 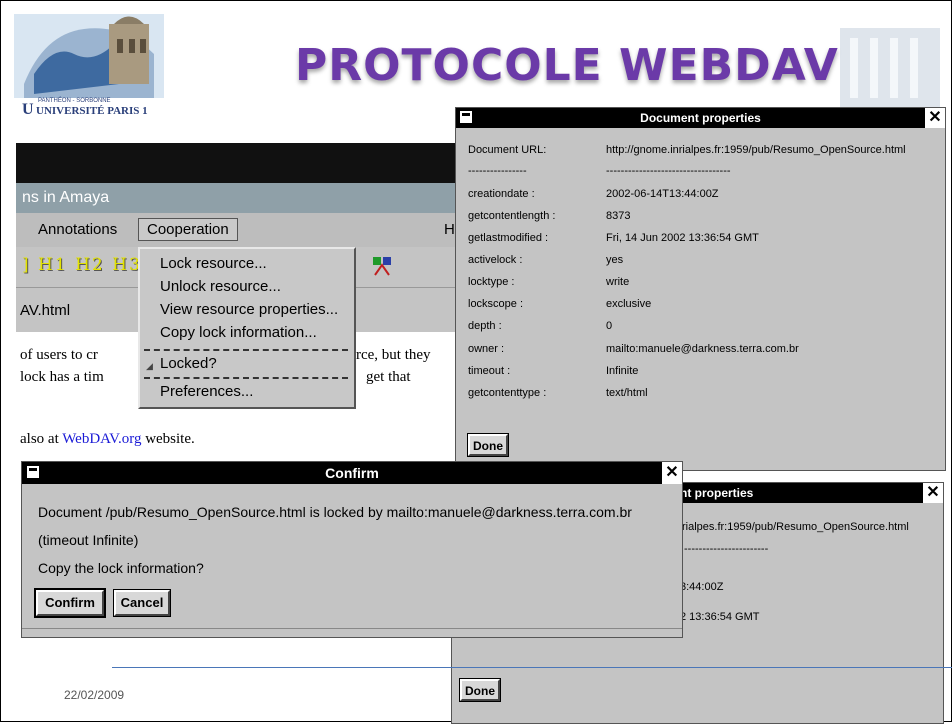 What do you see at coordinates (726, 549) in the screenshot?
I see `prop-value: -----------------------` at bounding box center [726, 549].